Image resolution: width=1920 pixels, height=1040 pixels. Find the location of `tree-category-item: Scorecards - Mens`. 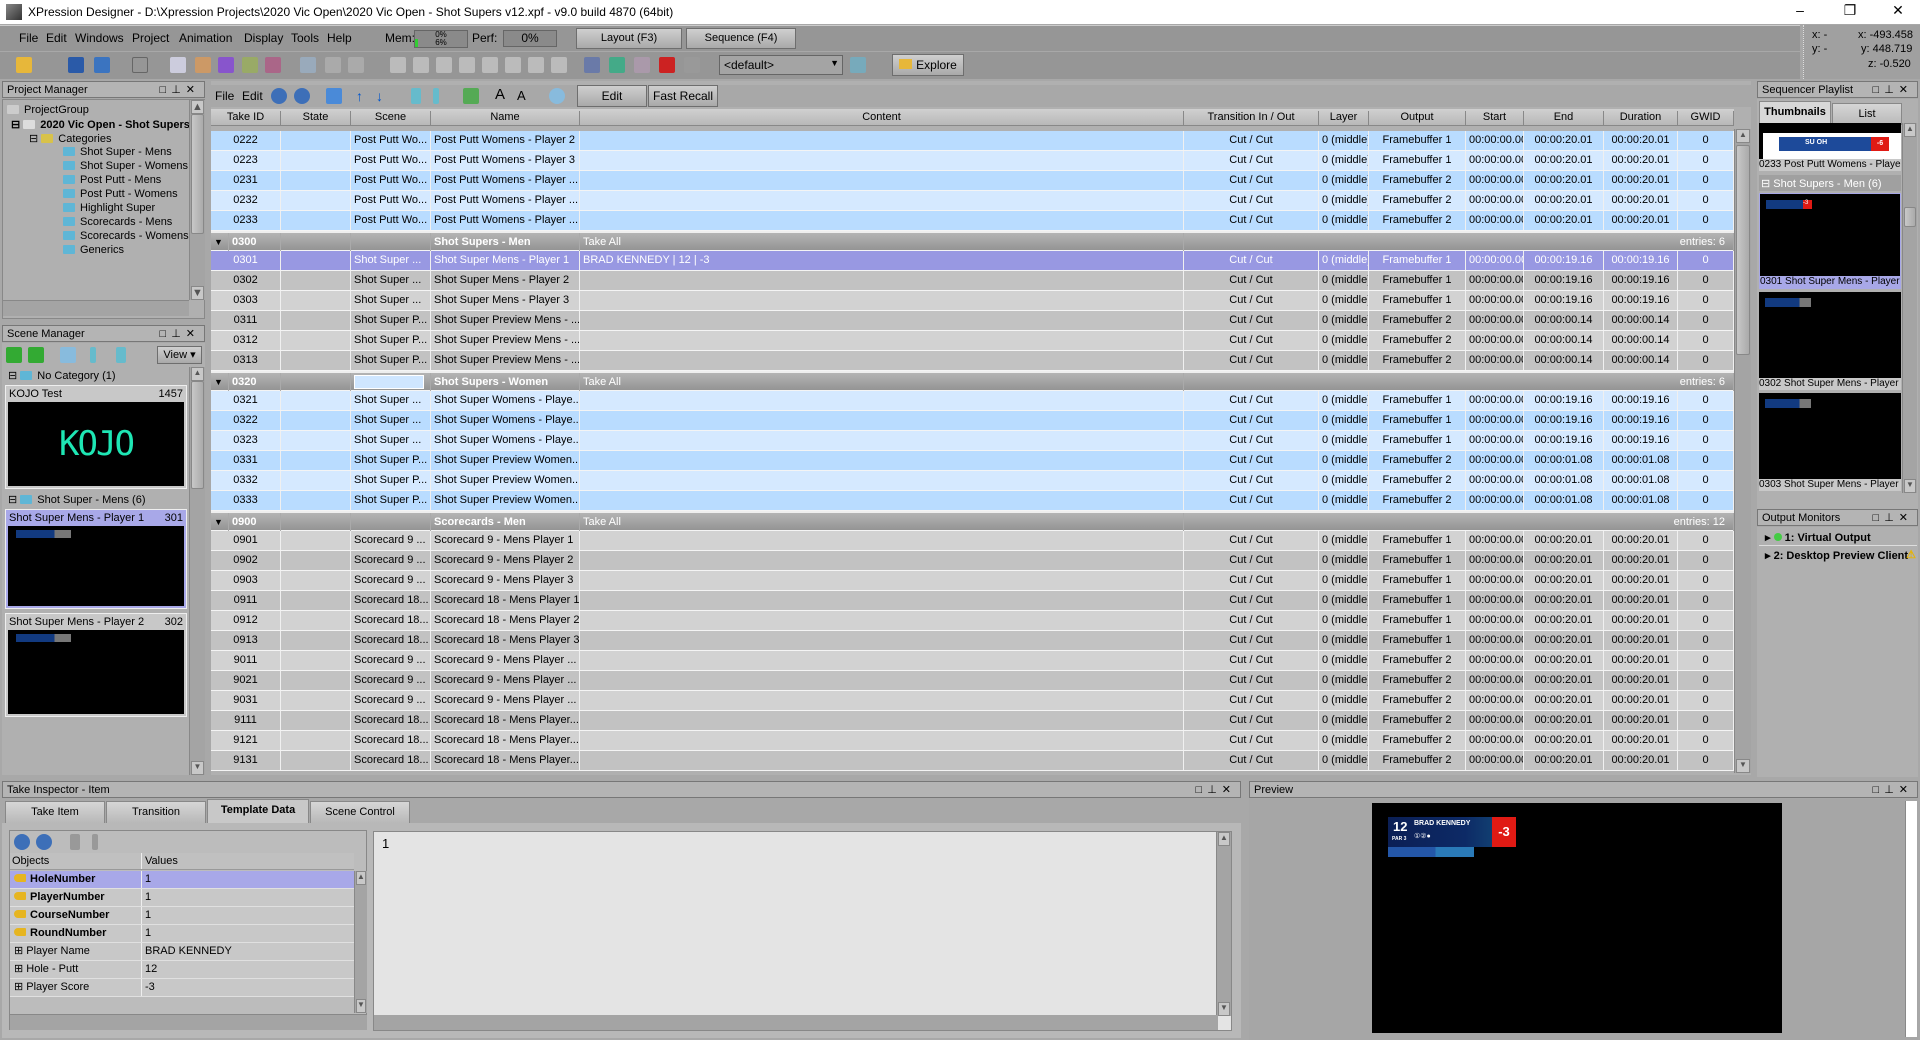

tree-category-item: Scorecards - Mens is located at coordinates (117, 222).